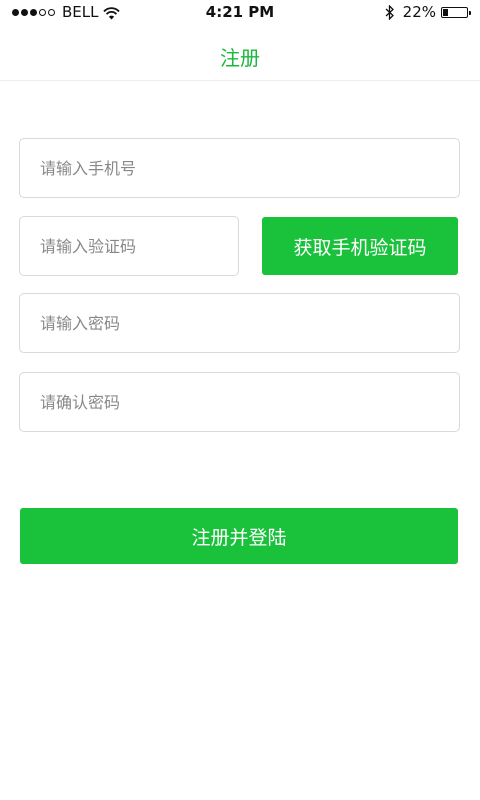  I want to click on register-button: 注册并登陆, so click(239, 536).